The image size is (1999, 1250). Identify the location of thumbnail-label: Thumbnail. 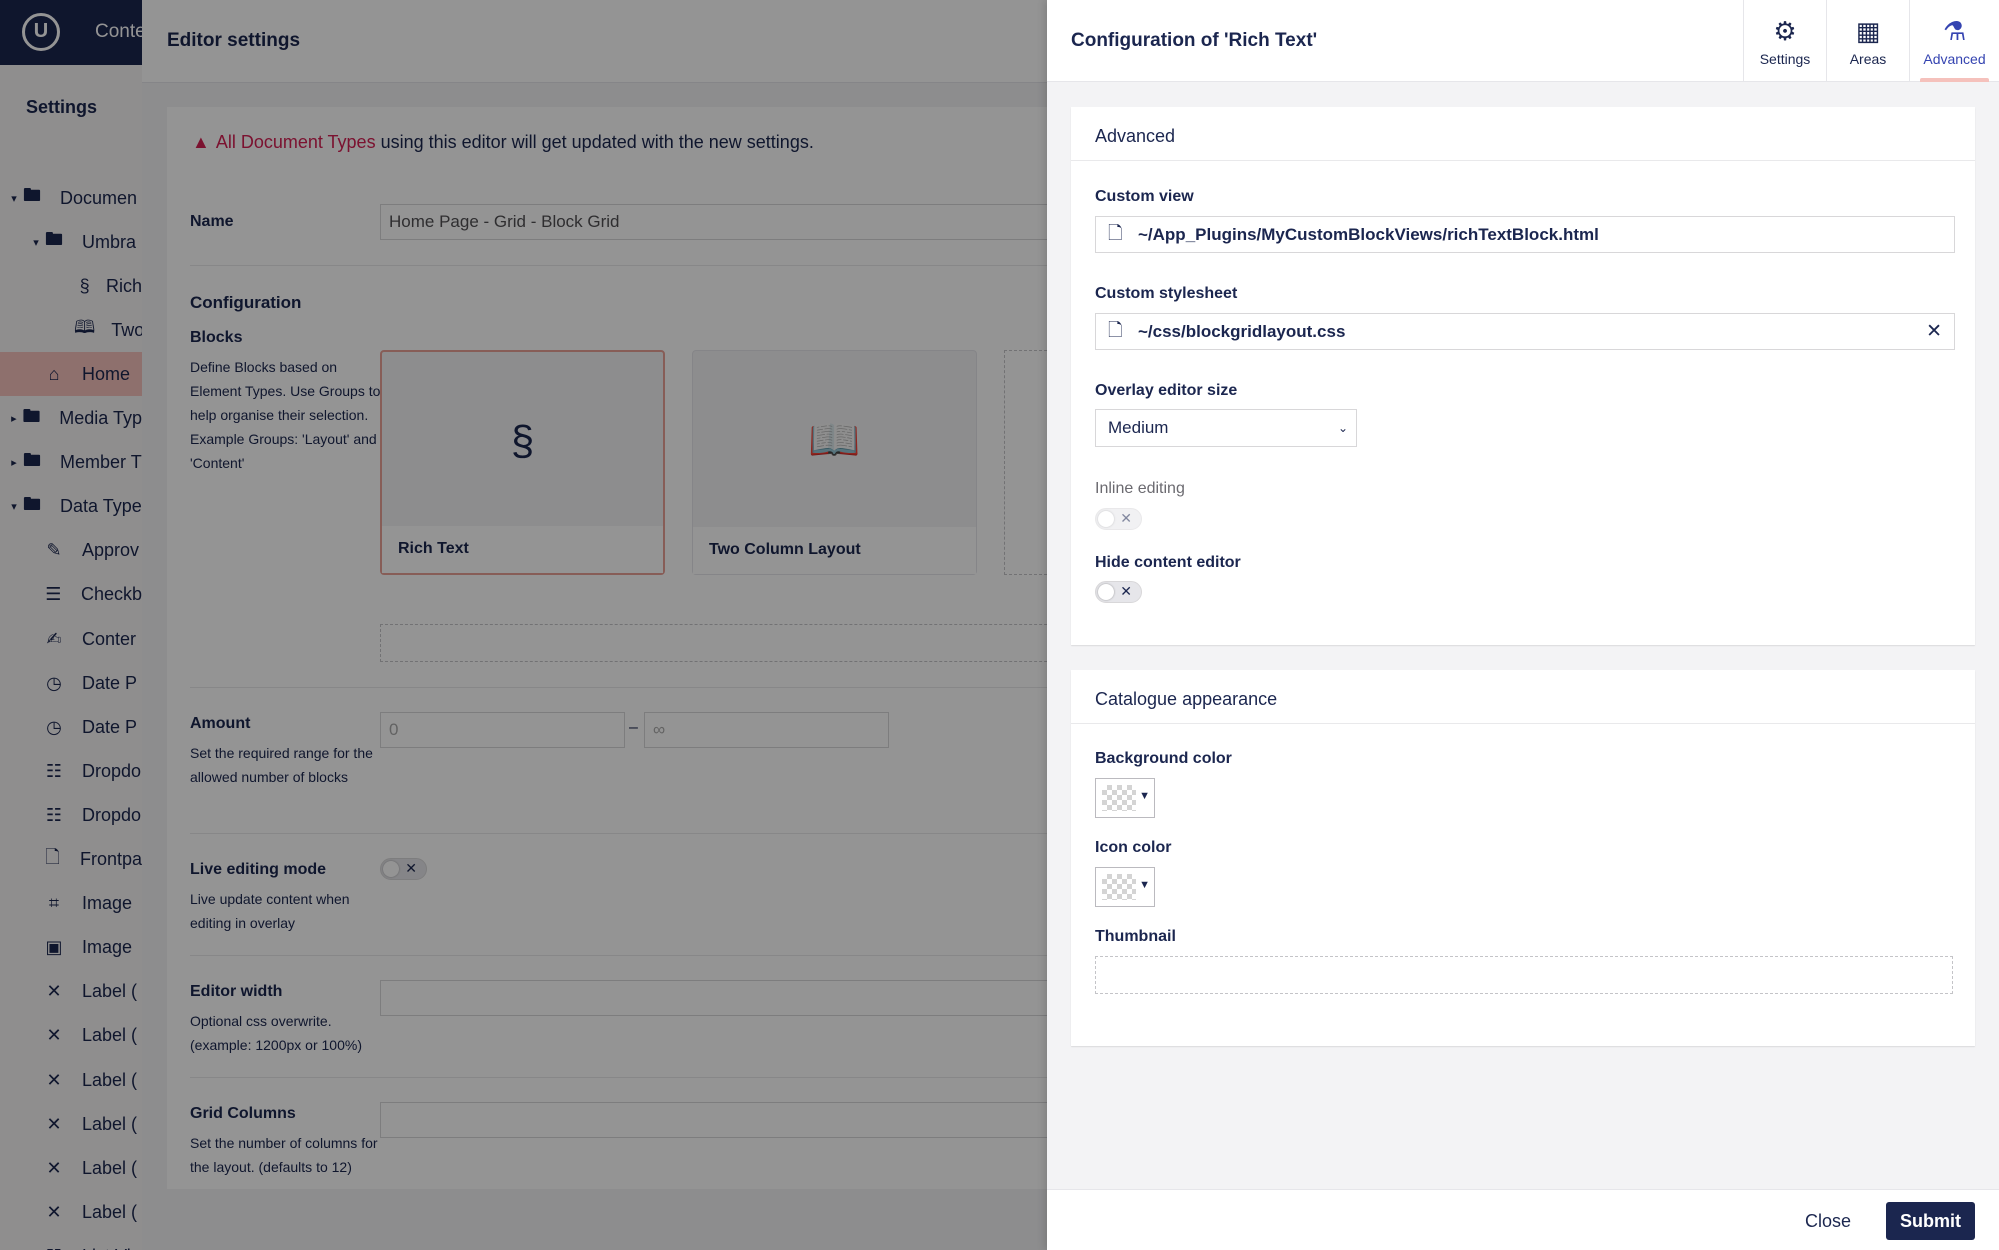
(1135, 936).